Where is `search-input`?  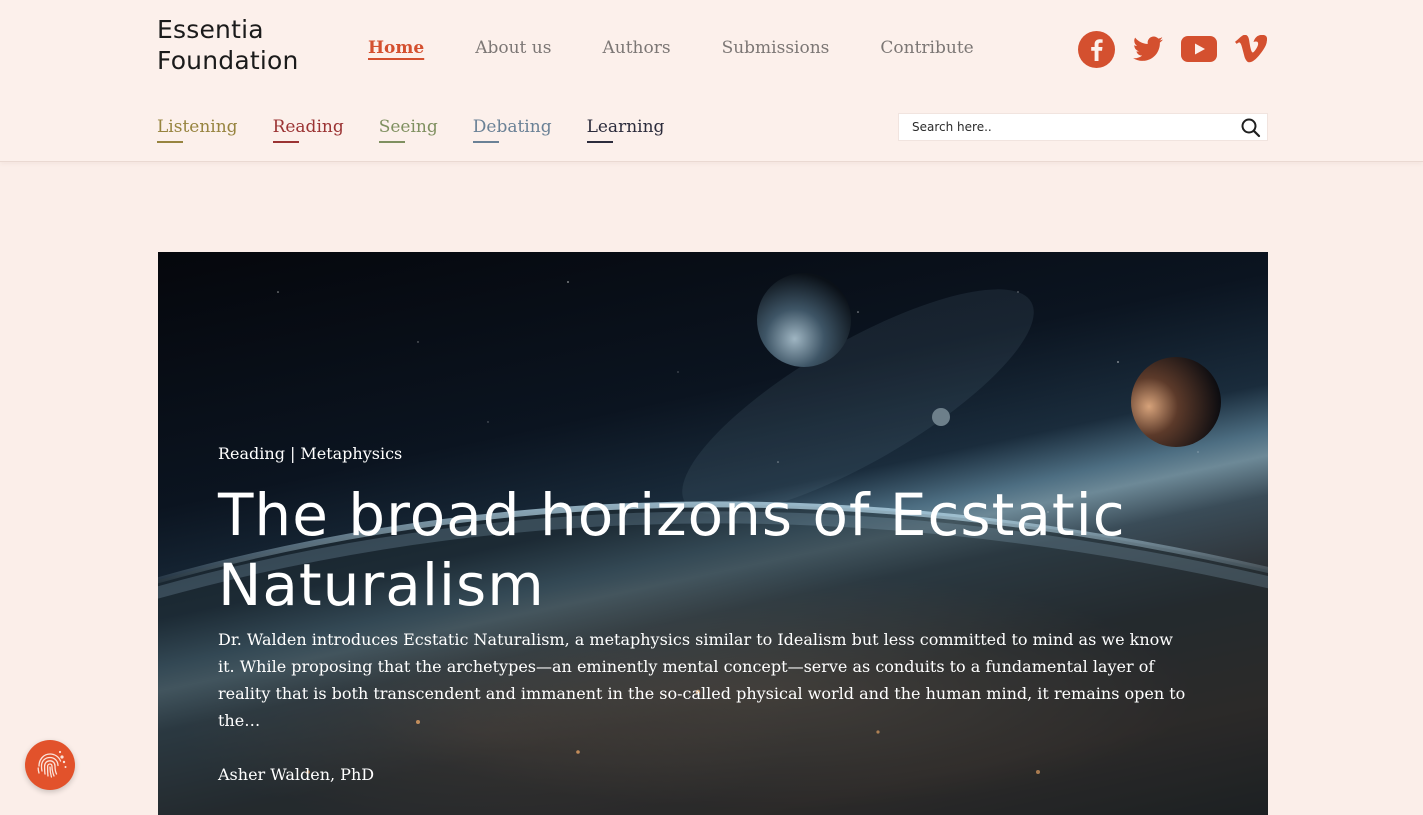
search-input is located at coordinates (1068, 127).